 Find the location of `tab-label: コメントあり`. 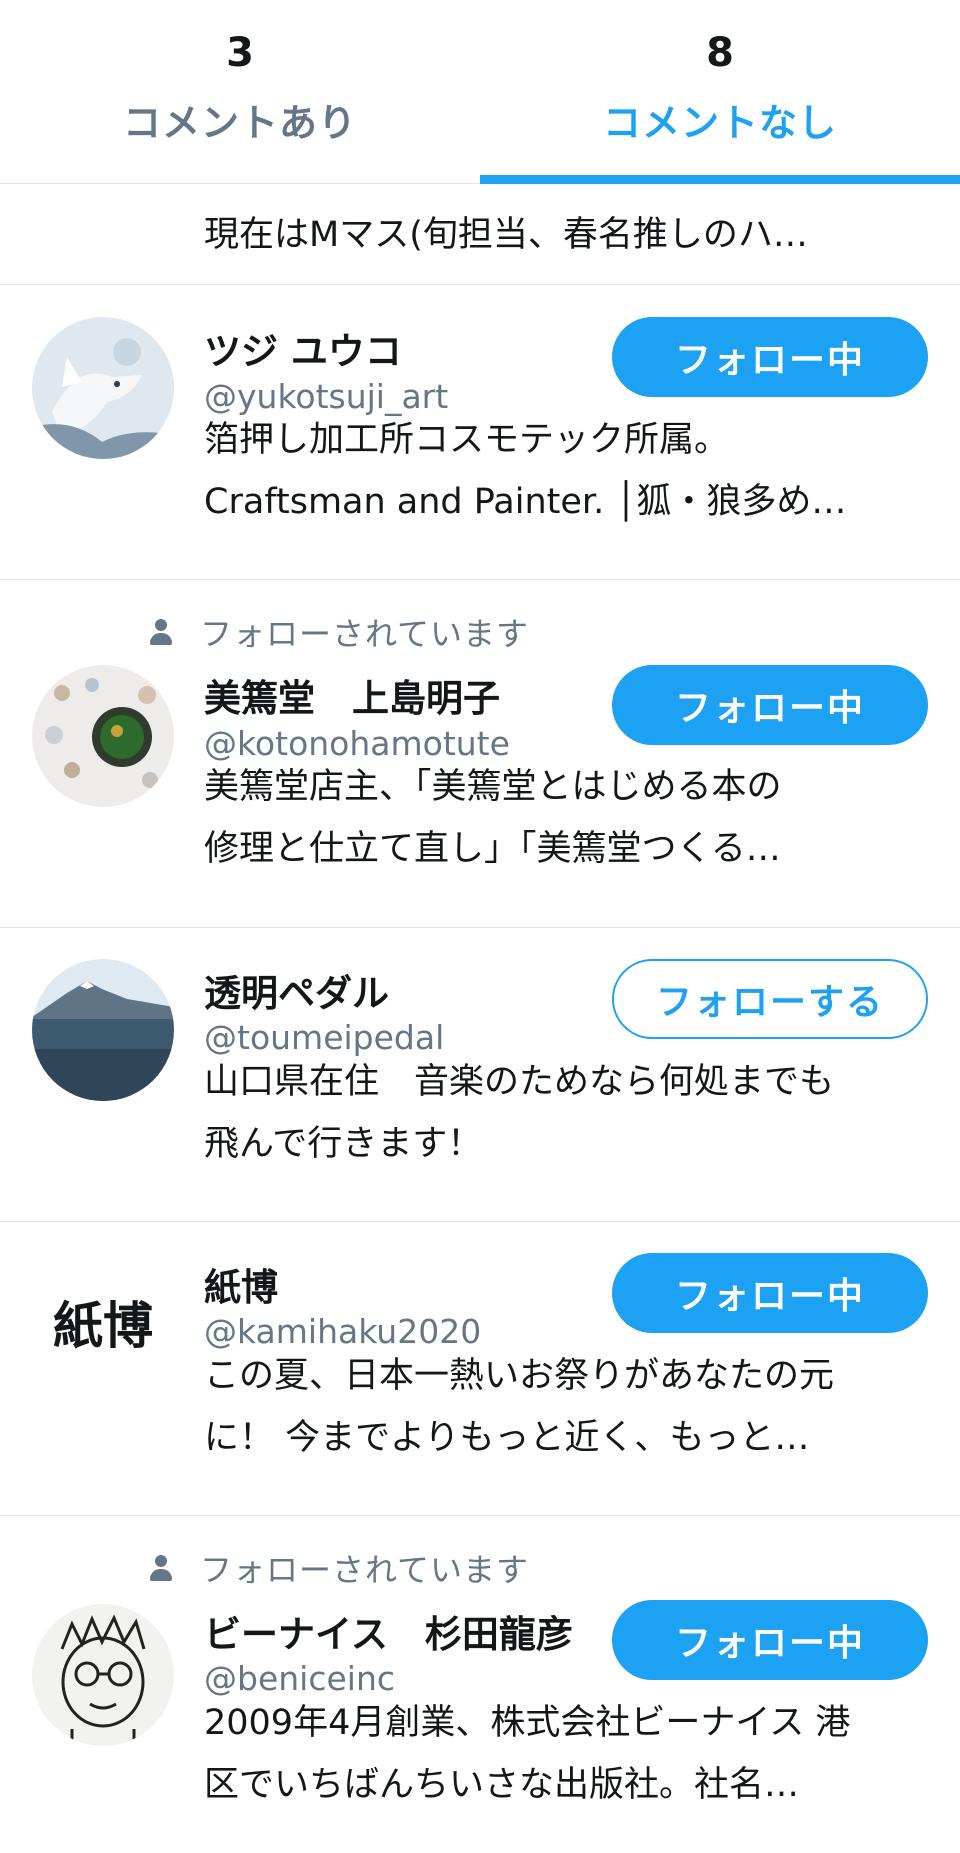

tab-label: コメントあり is located at coordinates (239, 123).